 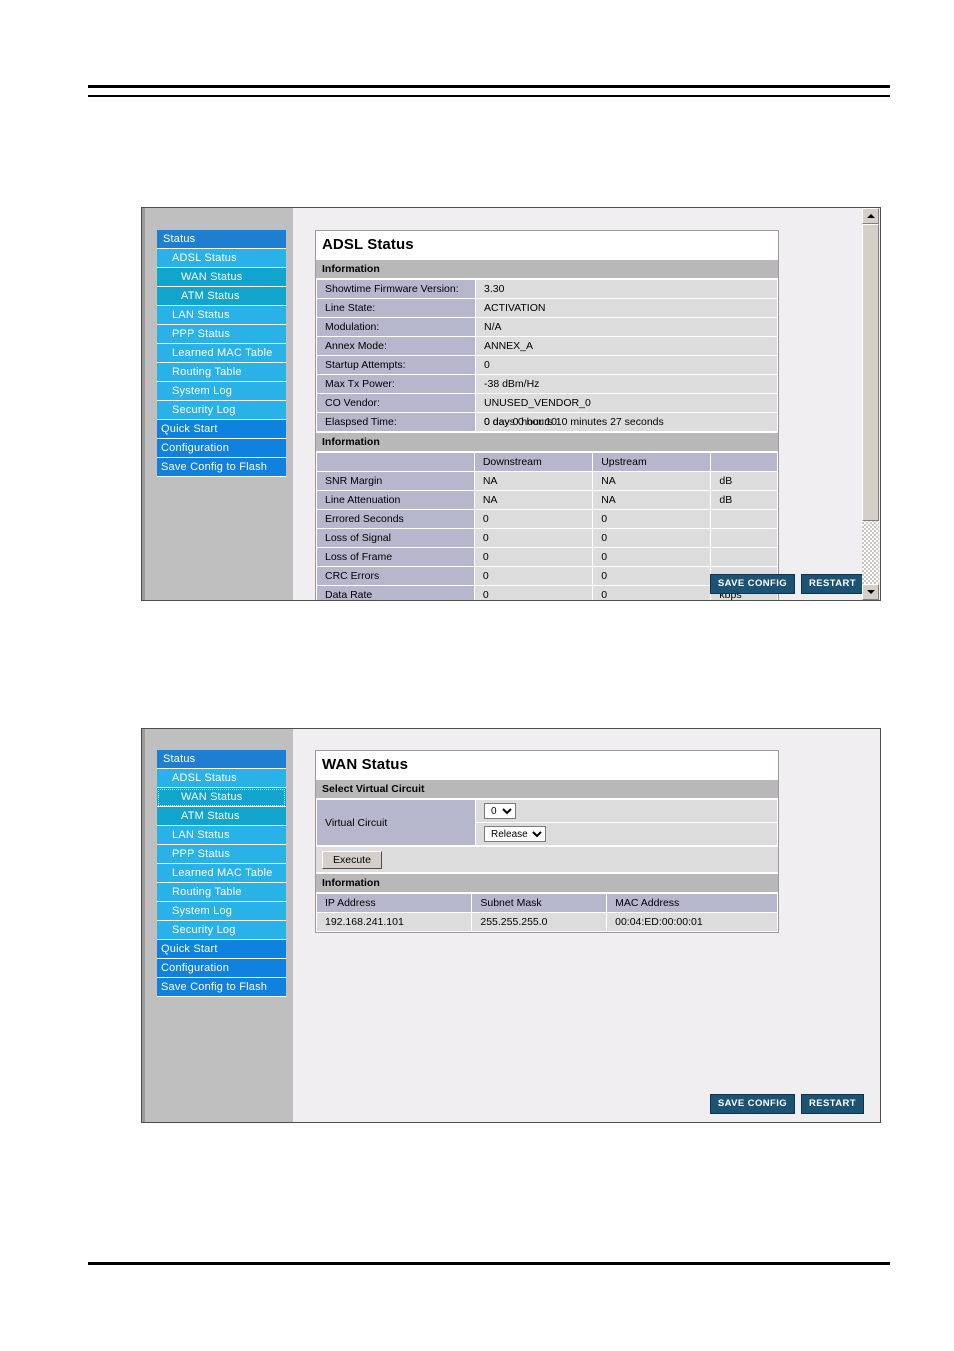 What do you see at coordinates (395, 592) in the screenshot?
I see `row-label: Data Rate` at bounding box center [395, 592].